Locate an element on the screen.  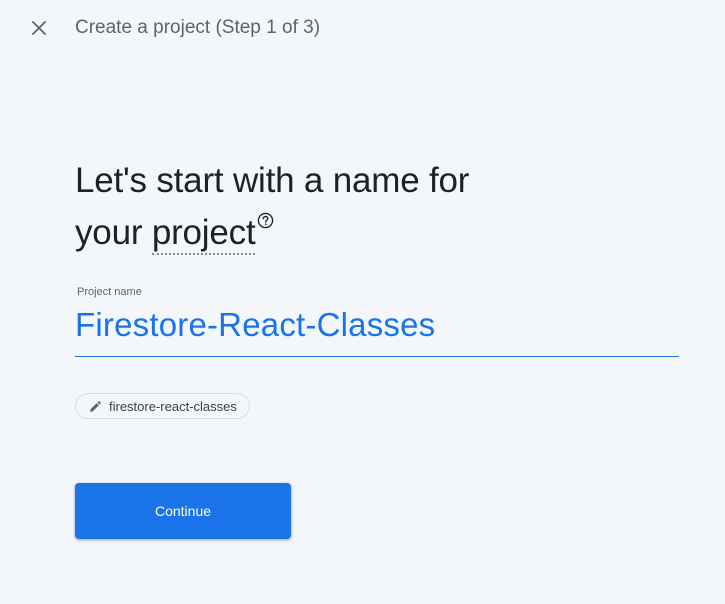
project-name-label: Project name is located at coordinates (109, 292).